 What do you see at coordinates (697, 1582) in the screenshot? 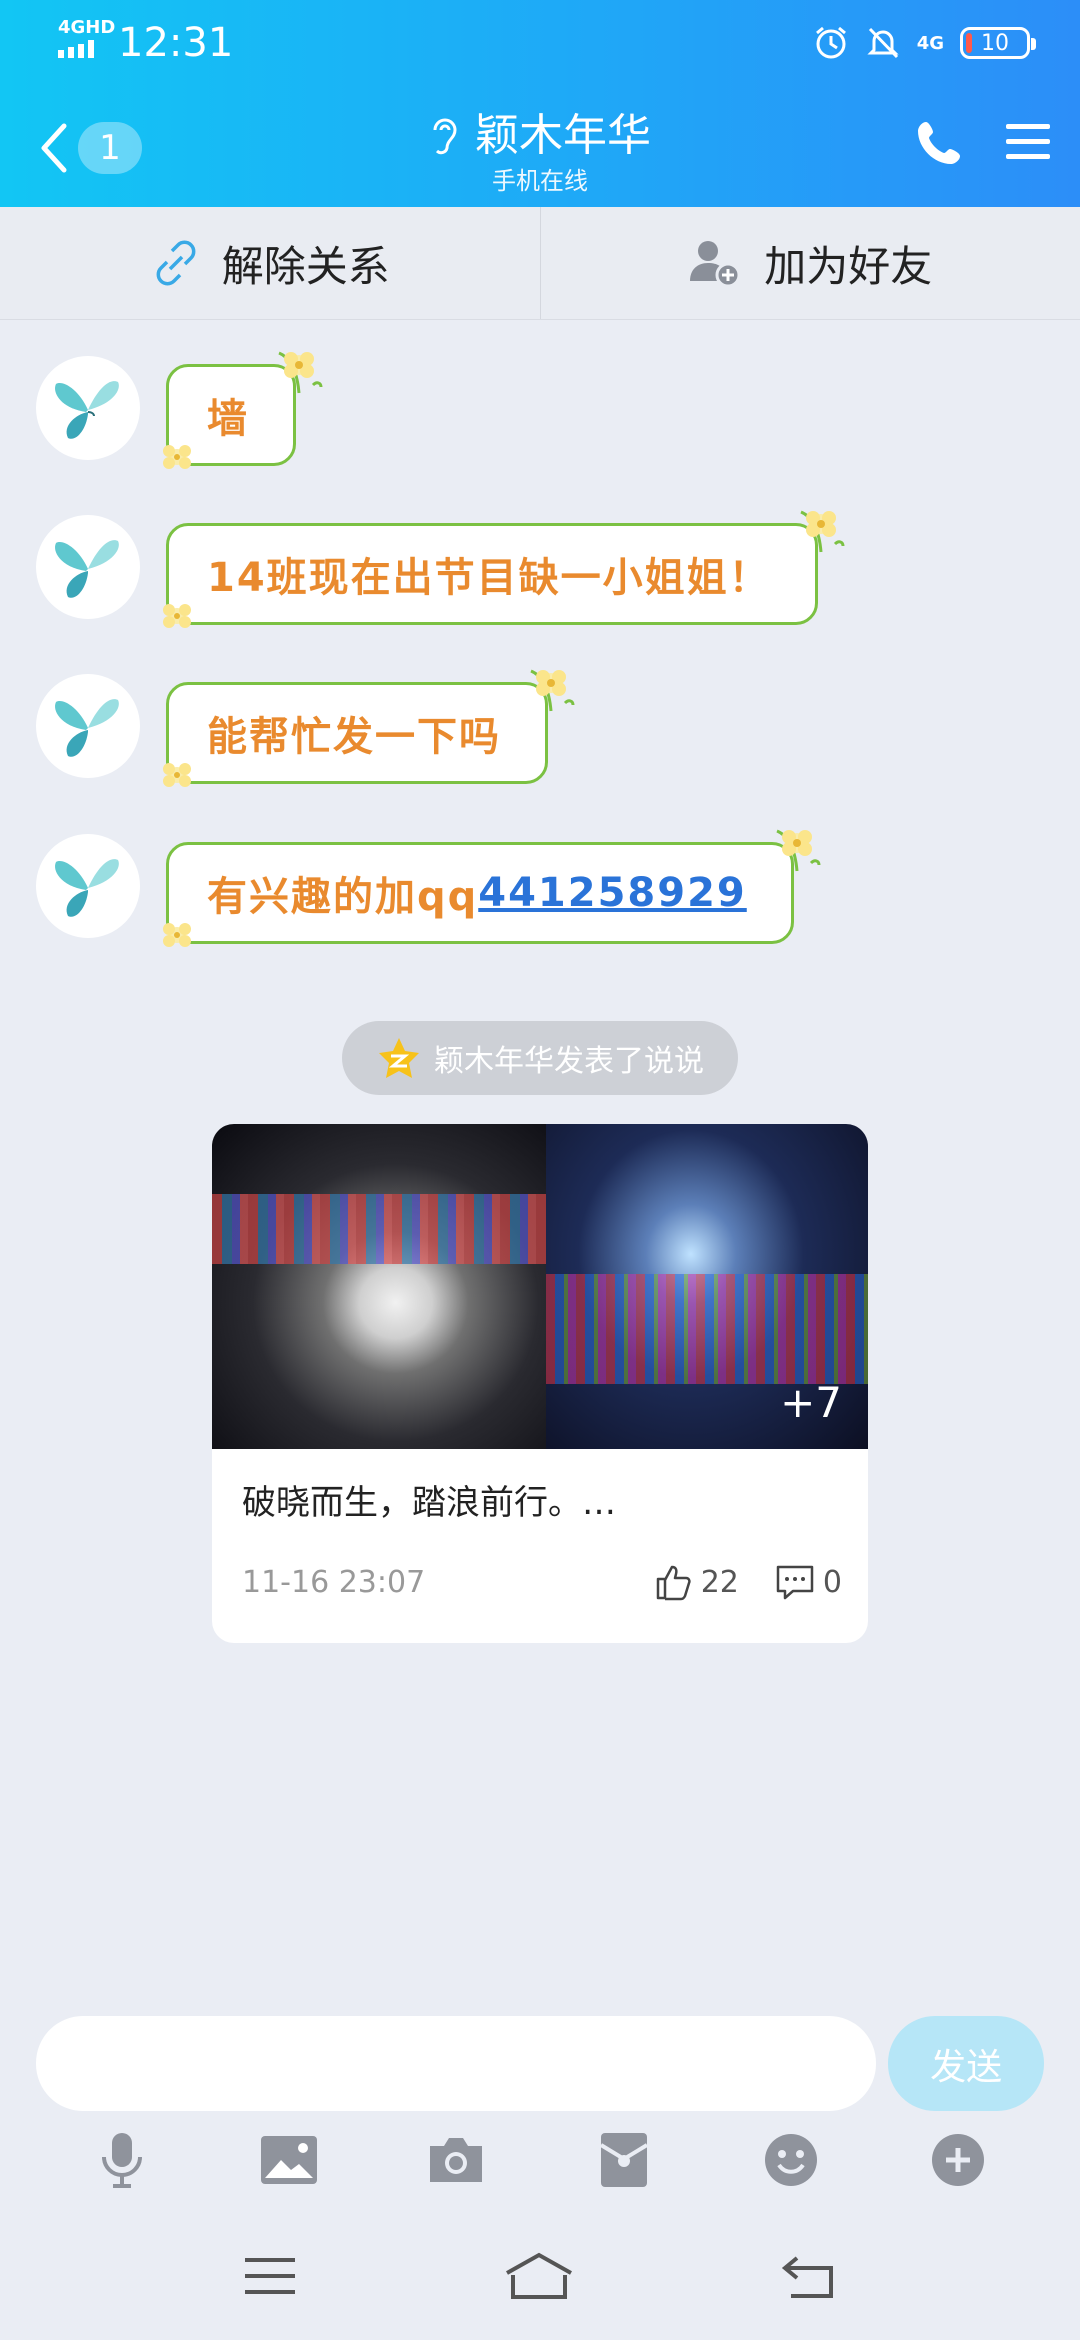
I see `like-button: 22` at bounding box center [697, 1582].